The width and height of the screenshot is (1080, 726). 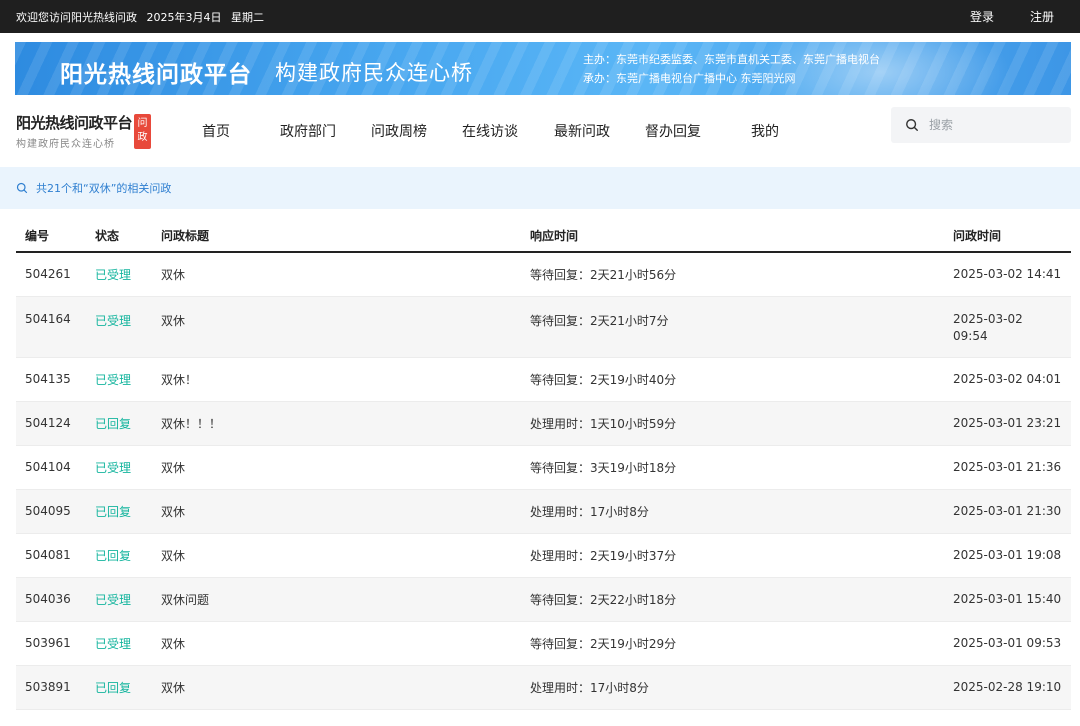 I want to click on row-time: 2025-03-02 09:54, so click(x=1007, y=326).